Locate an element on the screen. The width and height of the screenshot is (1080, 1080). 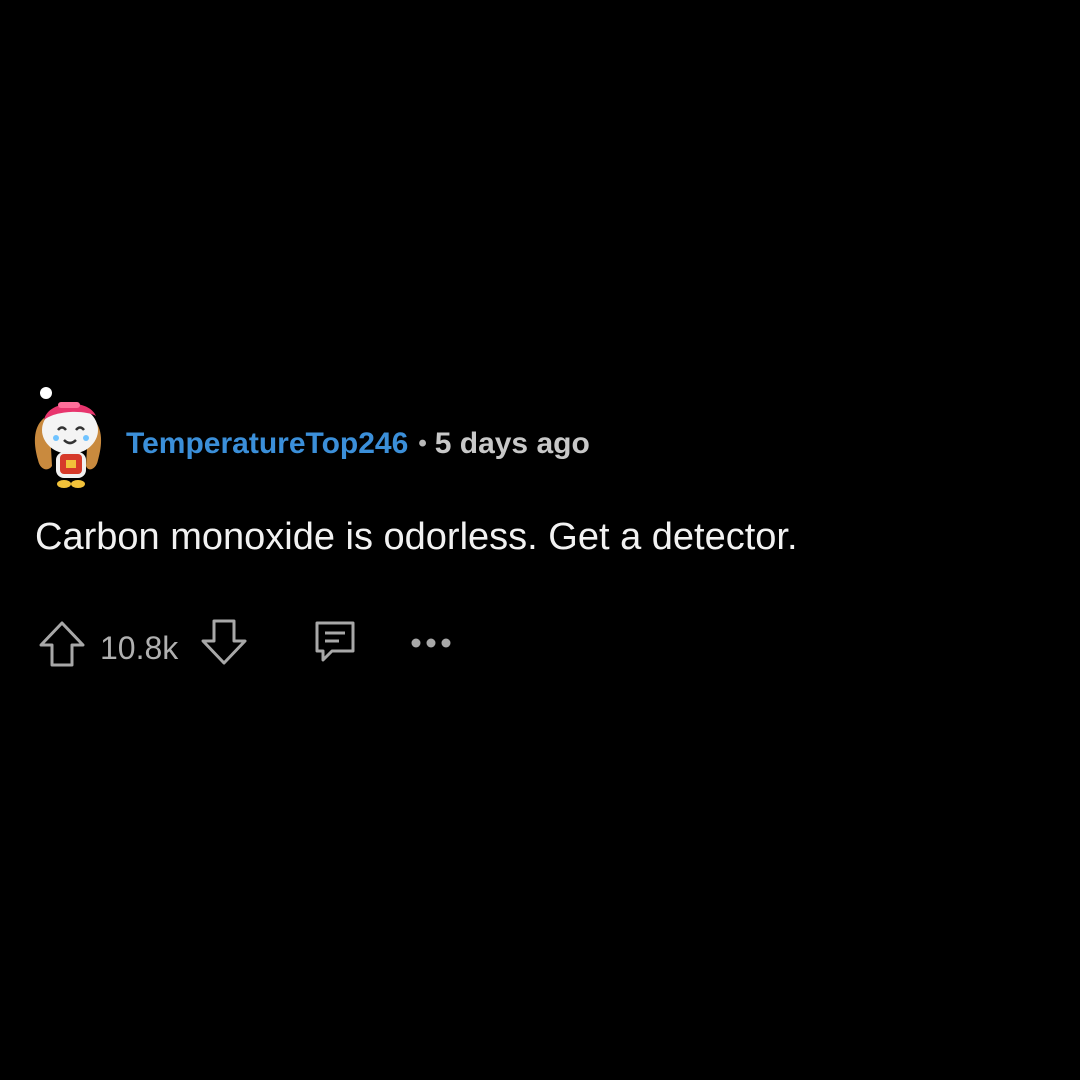
more-options-button is located at coordinates (431, 643).